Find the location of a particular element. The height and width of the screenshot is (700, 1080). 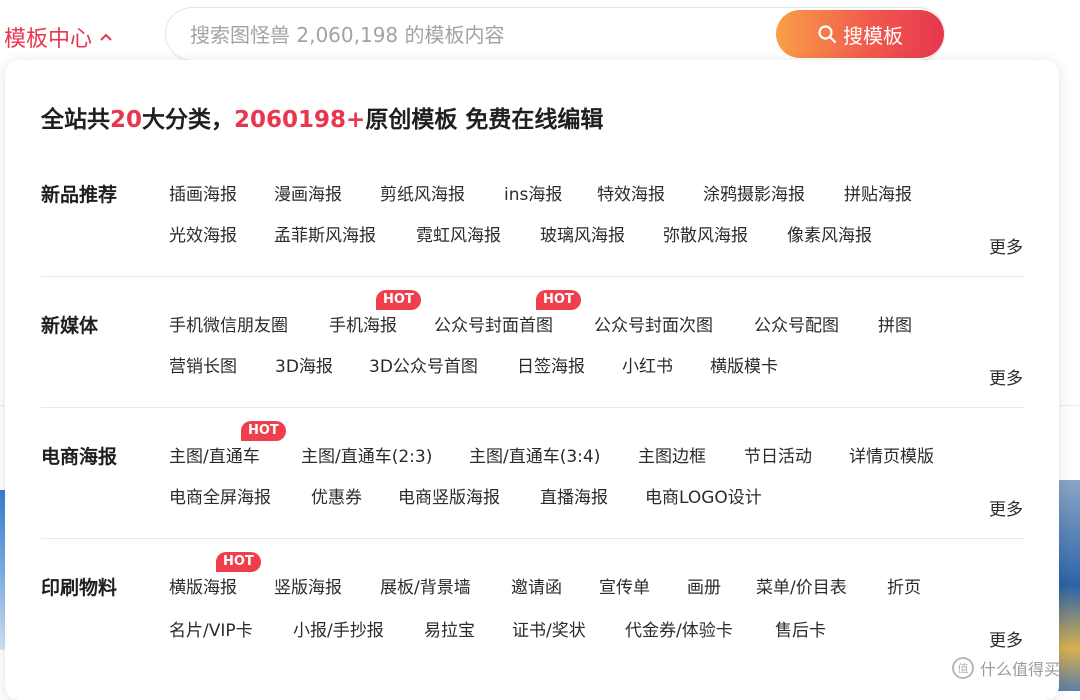

category-link: 横版海报 is located at coordinates (203, 585).